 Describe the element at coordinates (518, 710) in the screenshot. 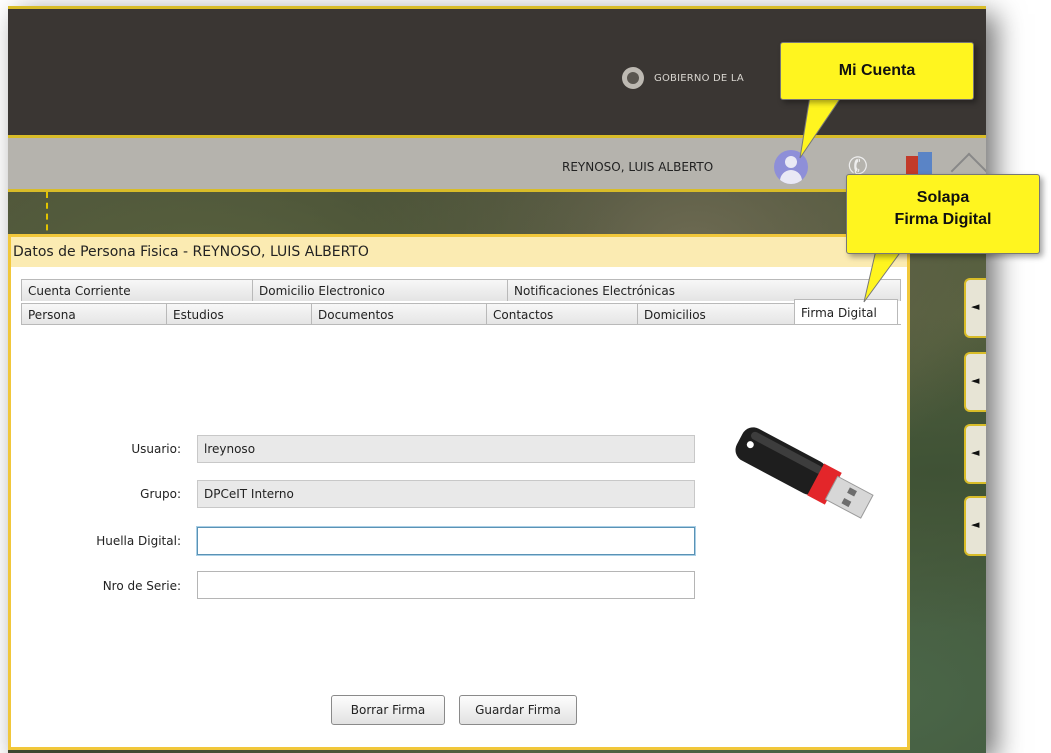

I see `guardar-firma-button: Guardar Firma` at that location.